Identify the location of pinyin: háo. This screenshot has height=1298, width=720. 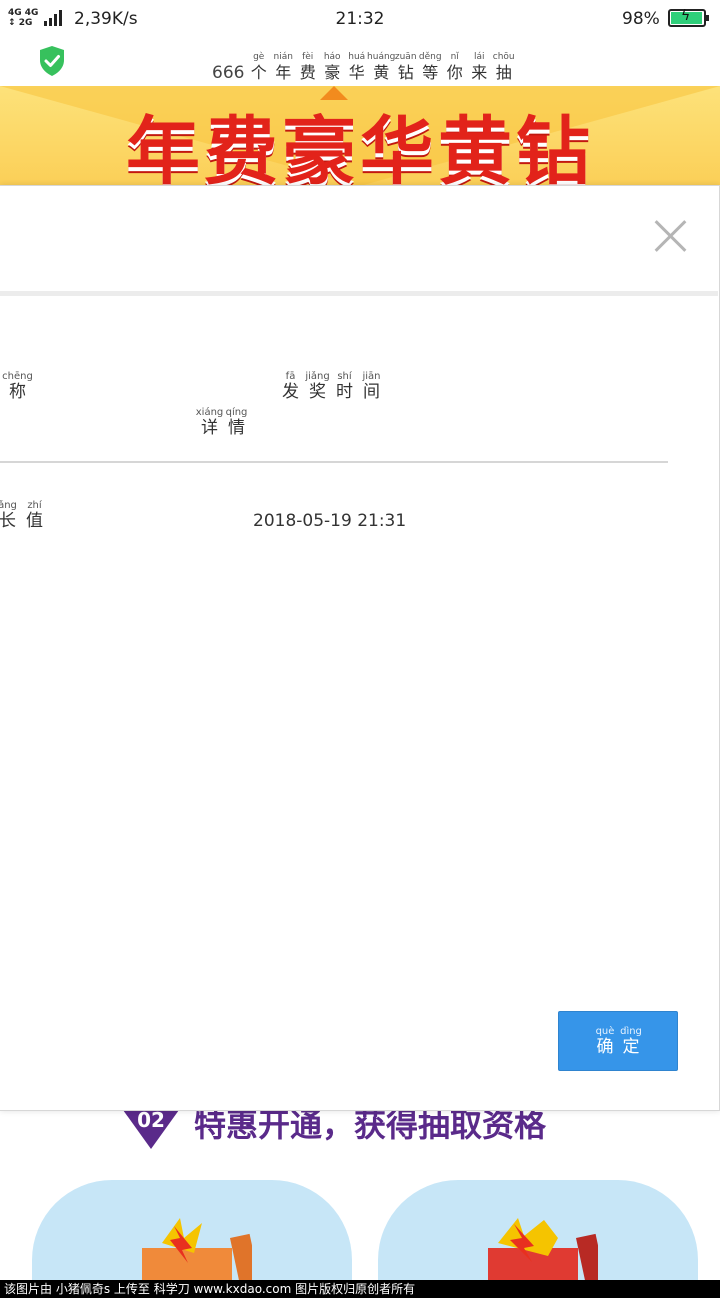
(332, 57).